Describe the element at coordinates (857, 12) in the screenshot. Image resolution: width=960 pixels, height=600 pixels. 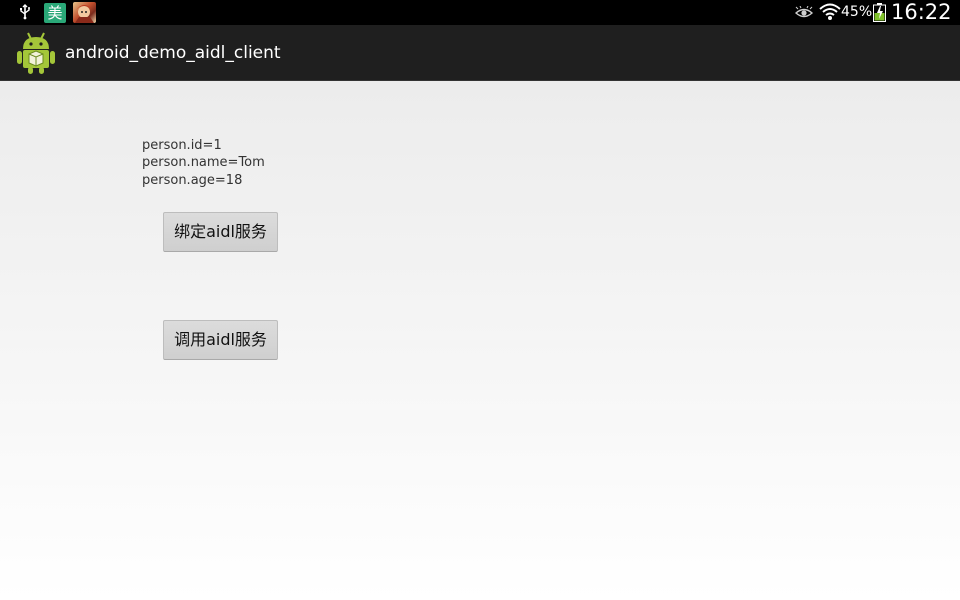
I see `battery-percent: 45%` at that location.